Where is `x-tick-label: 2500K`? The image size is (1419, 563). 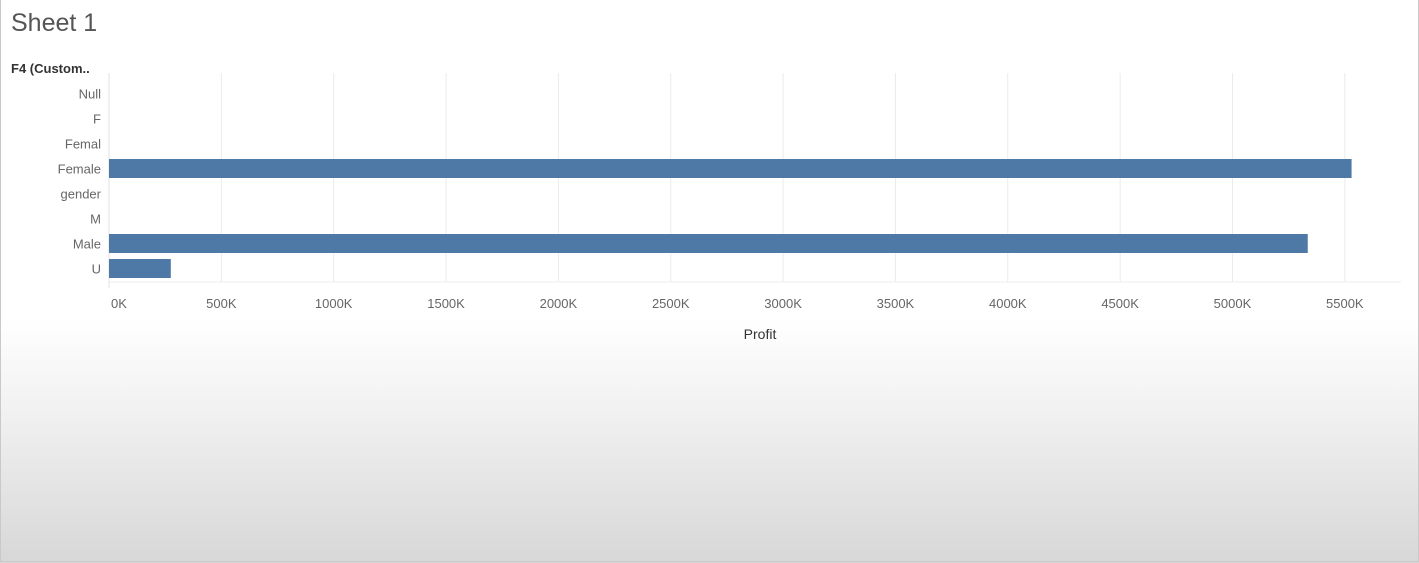 x-tick-label: 2500K is located at coordinates (671, 303).